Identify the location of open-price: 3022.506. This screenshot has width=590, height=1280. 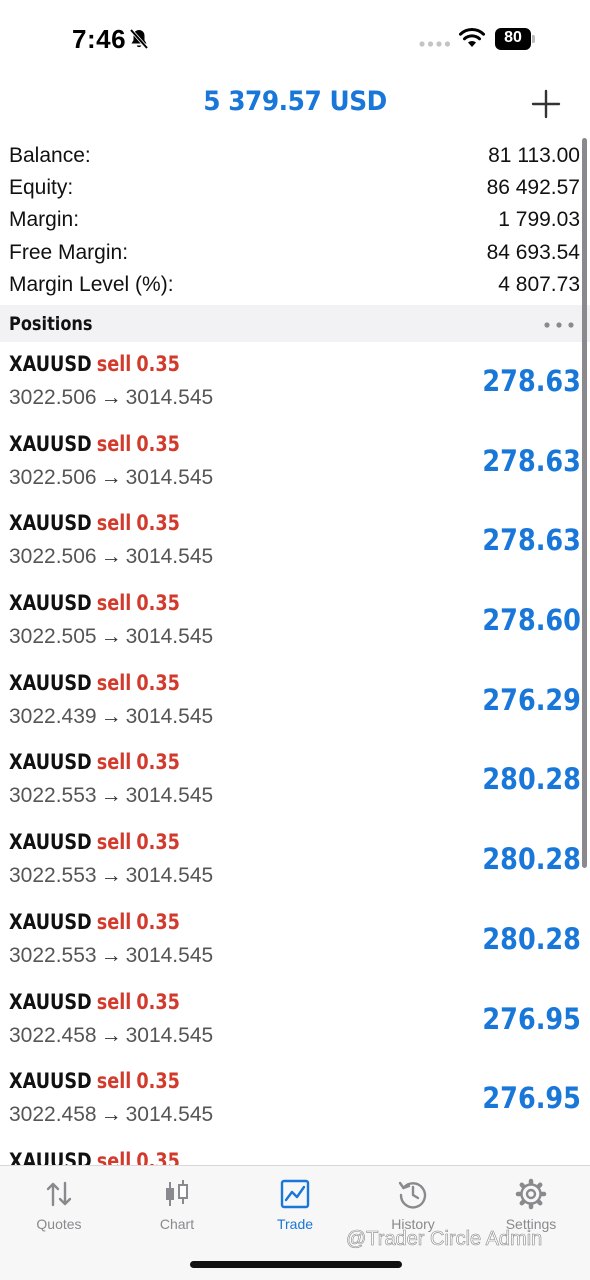
(53, 477).